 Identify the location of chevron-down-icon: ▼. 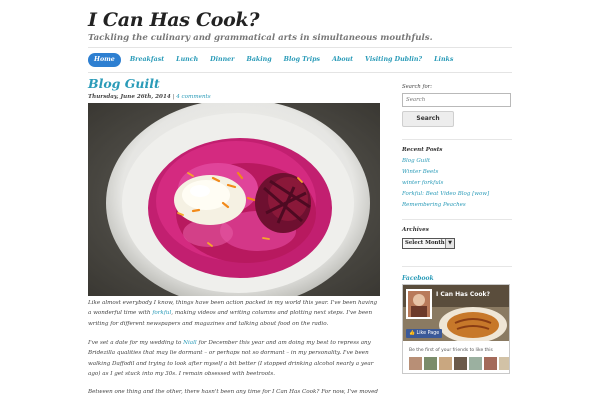
(449, 243).